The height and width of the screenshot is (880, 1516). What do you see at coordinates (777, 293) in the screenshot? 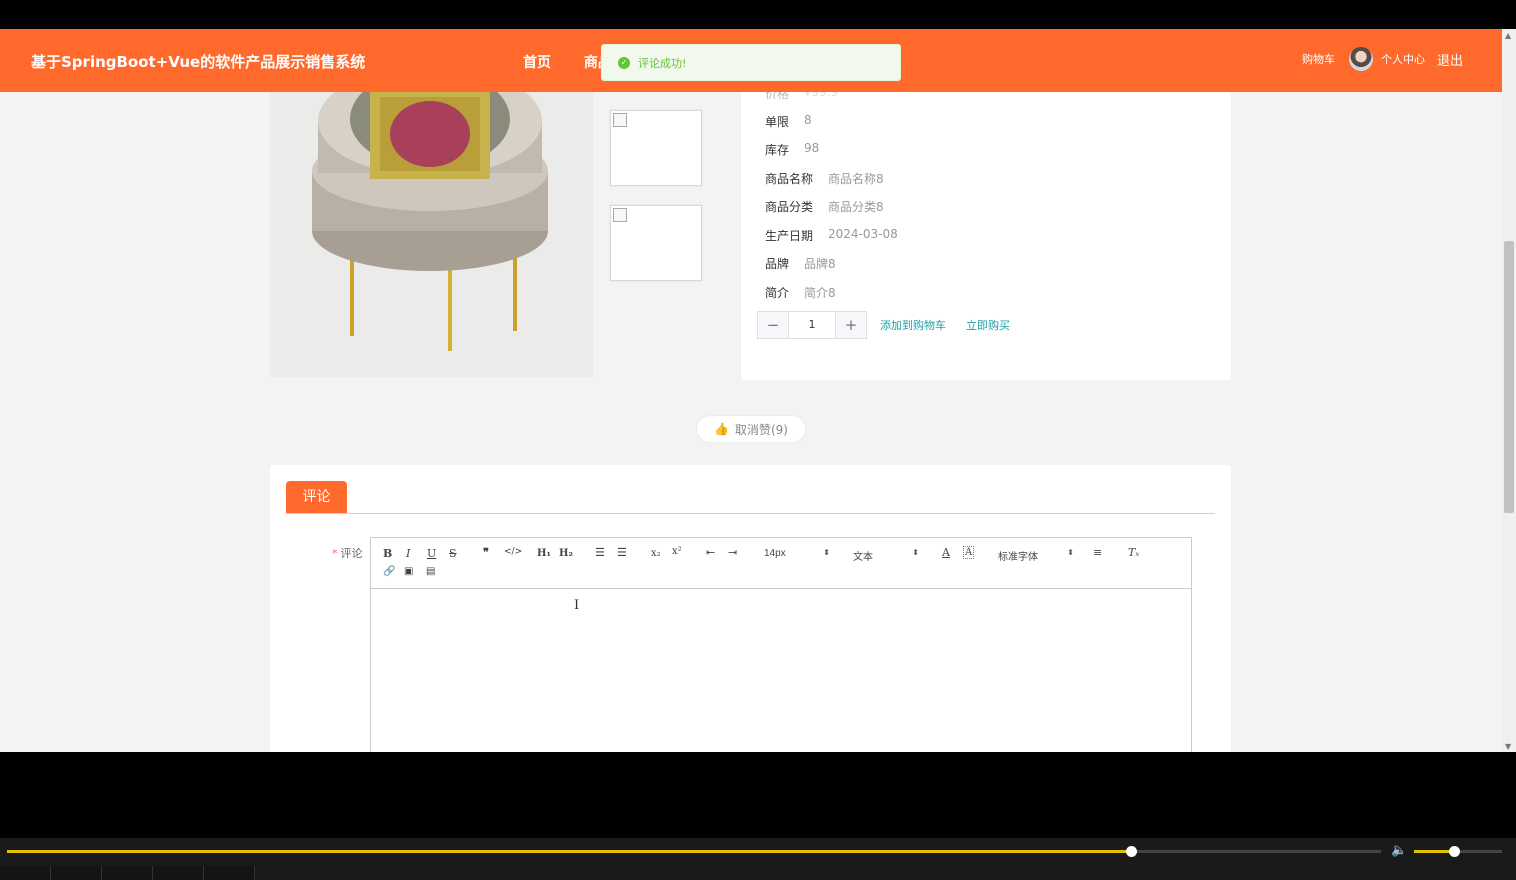
I see `info-label: 简介` at bounding box center [777, 293].